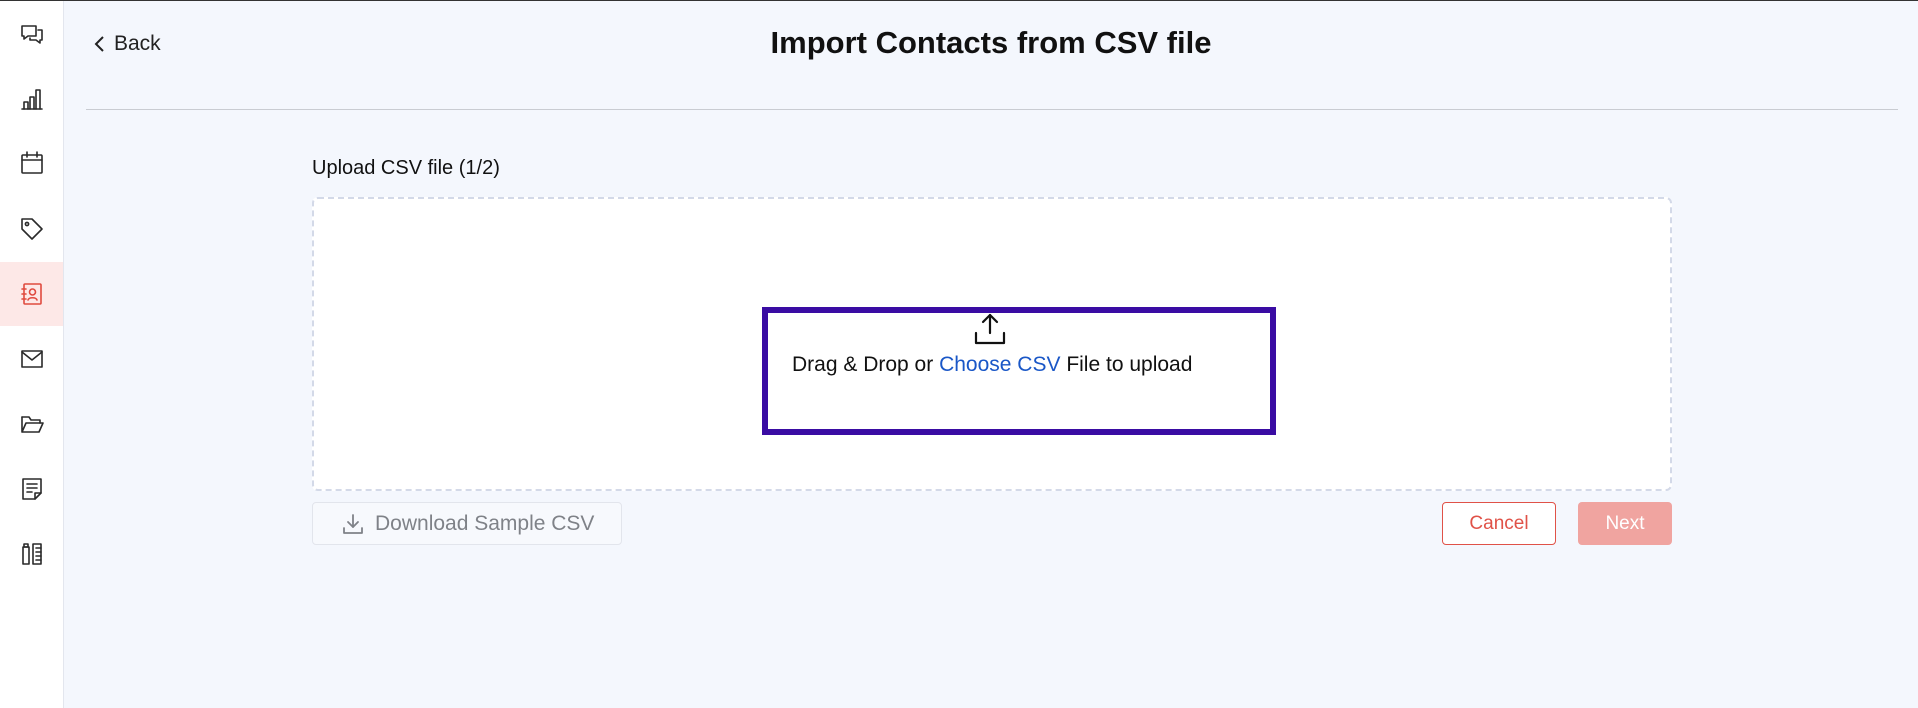 Image resolution: width=1918 pixels, height=708 pixels. I want to click on calendar-icon, so click(31, 162).